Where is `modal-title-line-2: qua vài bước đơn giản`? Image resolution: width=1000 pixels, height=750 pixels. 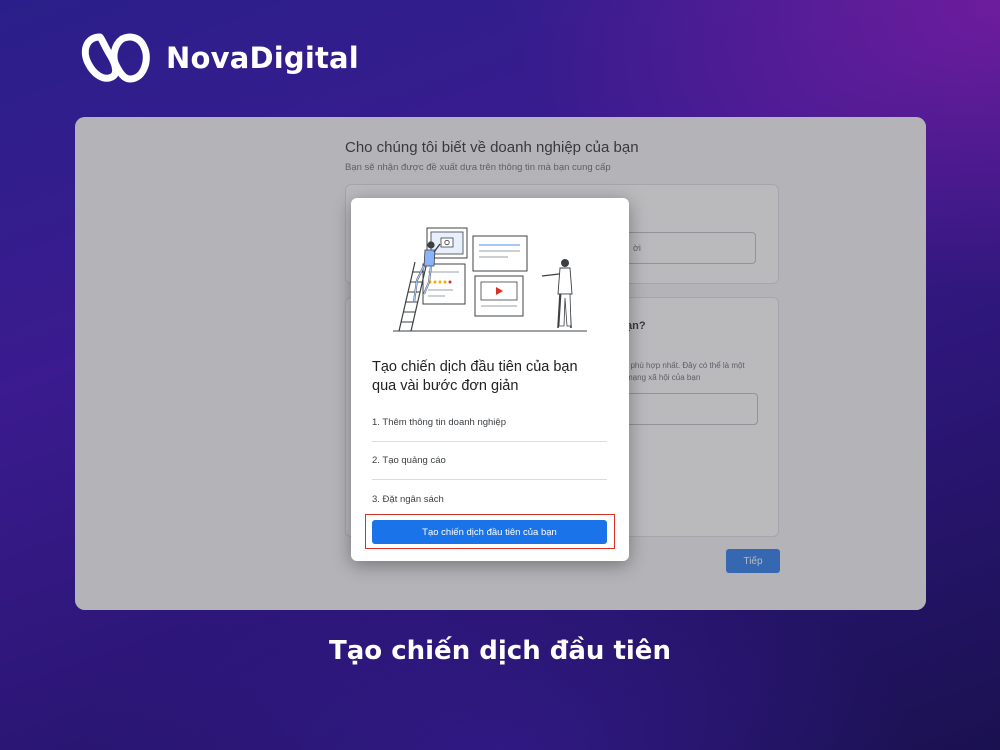 modal-title-line-2: qua vài bước đơn giản is located at coordinates (445, 386).